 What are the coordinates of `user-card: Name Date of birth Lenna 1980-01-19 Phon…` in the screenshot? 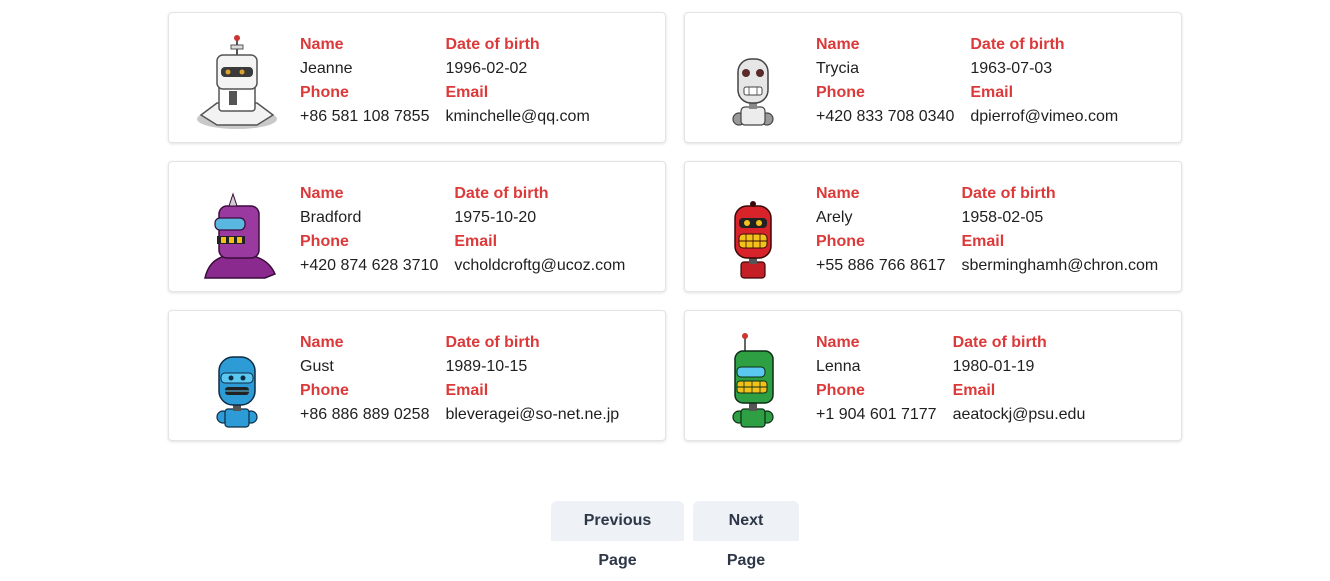 It's located at (933, 375).